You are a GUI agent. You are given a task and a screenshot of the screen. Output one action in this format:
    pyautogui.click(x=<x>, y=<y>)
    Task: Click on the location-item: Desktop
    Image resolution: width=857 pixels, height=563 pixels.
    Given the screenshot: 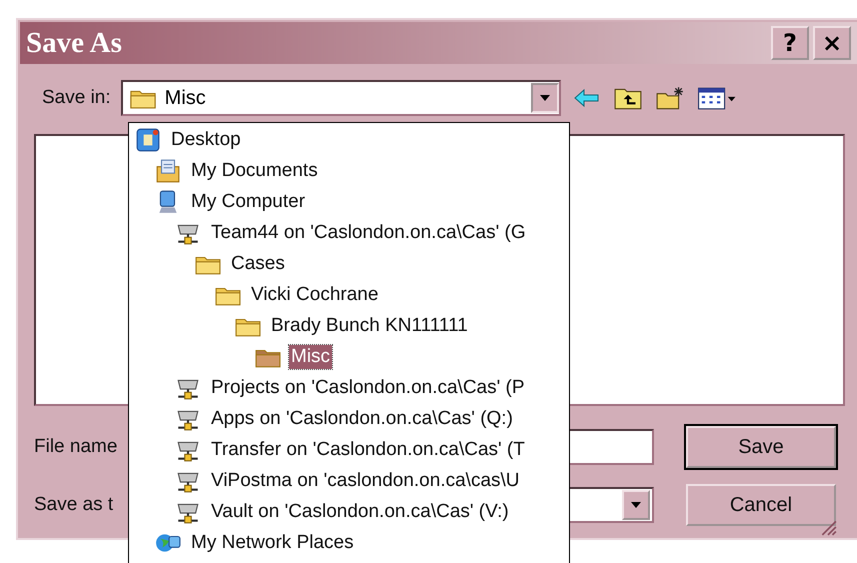 What is the action you would take?
    pyautogui.click(x=206, y=140)
    